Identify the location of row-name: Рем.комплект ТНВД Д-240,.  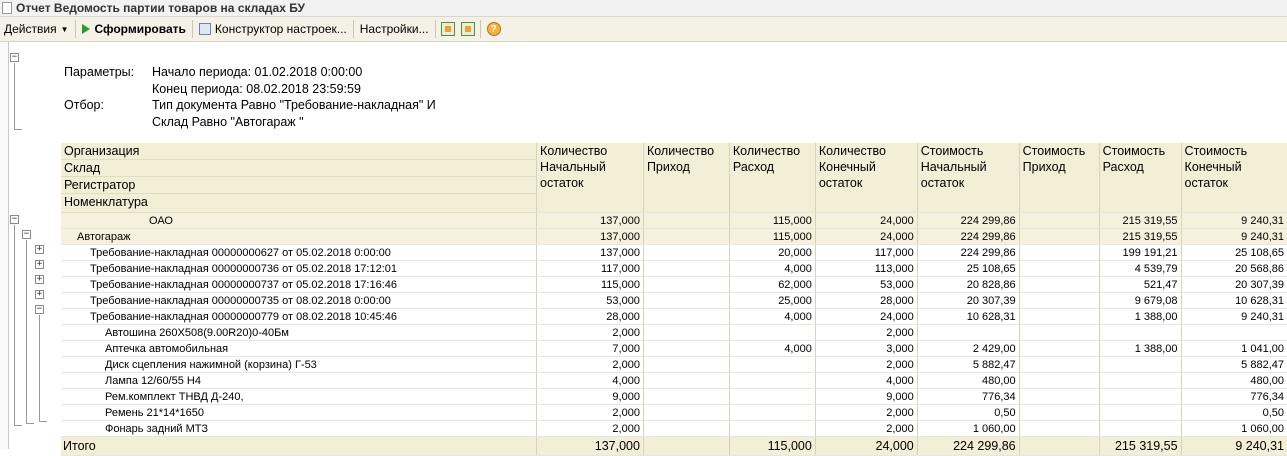
(299, 396).